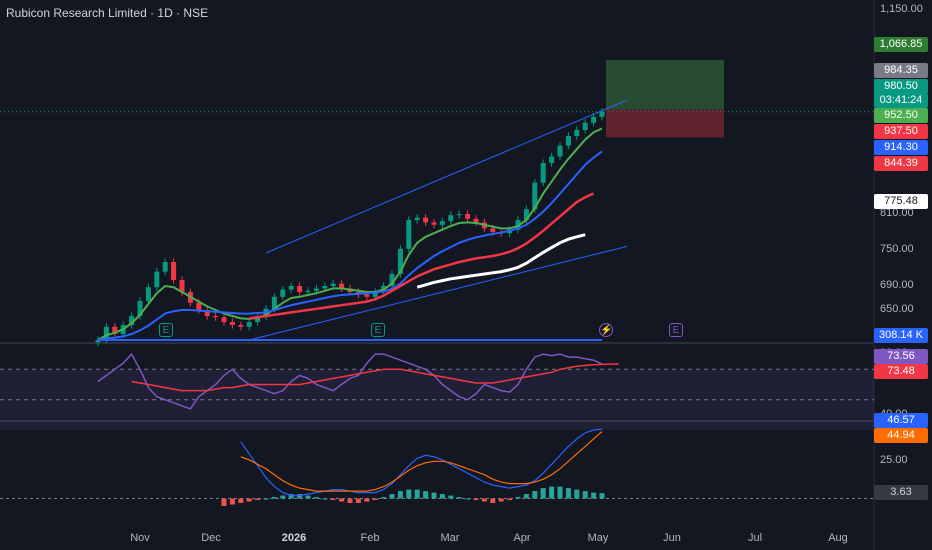  Describe the element at coordinates (166, 330) in the screenshot. I see `earnings-marker: E` at that location.